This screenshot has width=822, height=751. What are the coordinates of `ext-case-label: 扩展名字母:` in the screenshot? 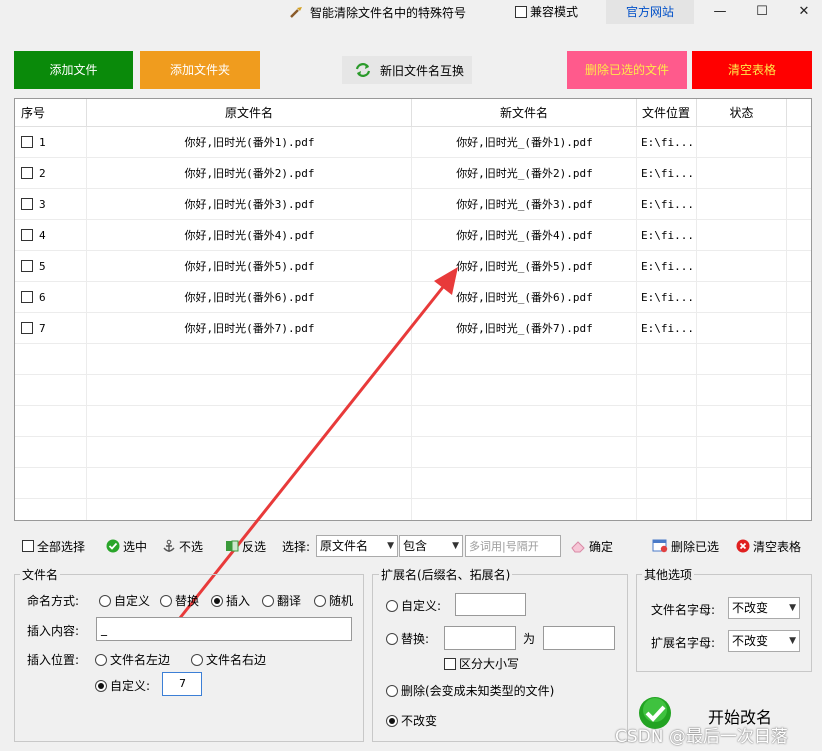 It's located at (683, 643).